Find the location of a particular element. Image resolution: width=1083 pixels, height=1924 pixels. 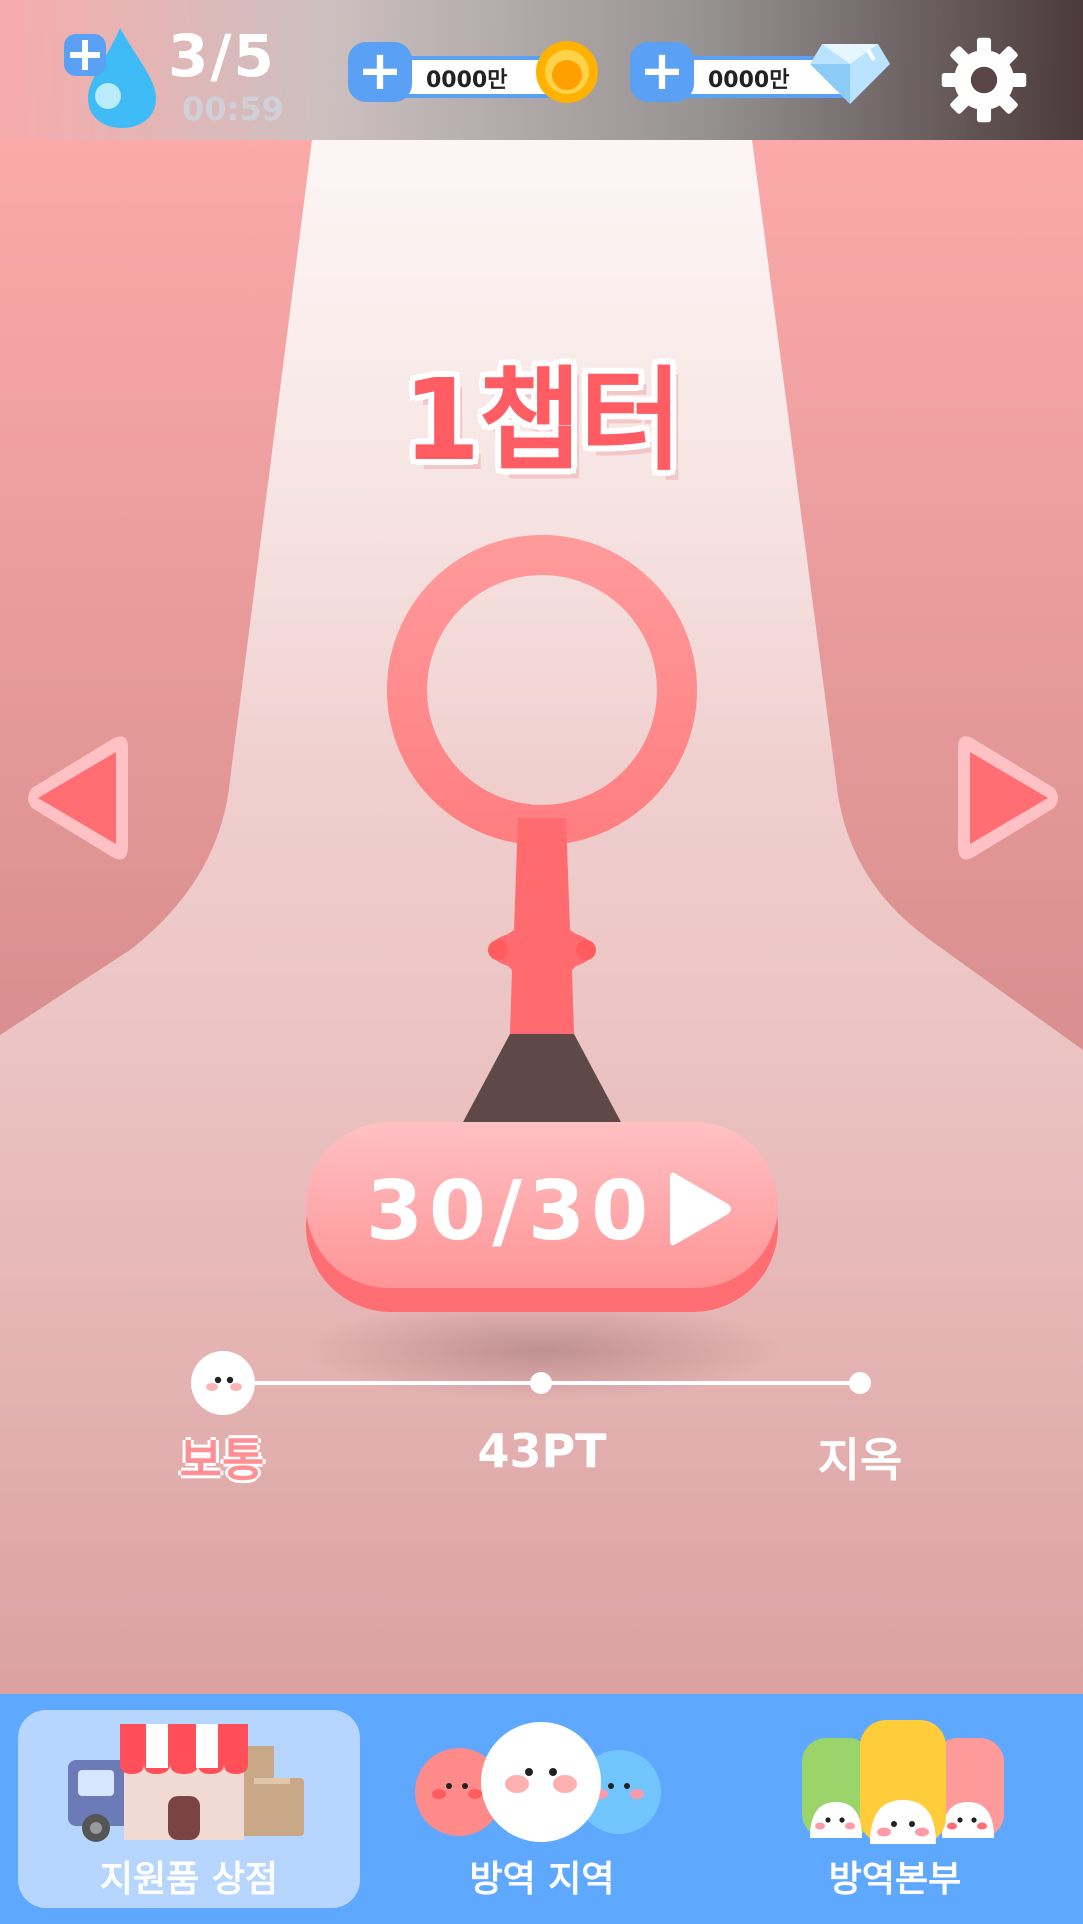

coin-balance: + 0000만 is located at coordinates (473, 72).